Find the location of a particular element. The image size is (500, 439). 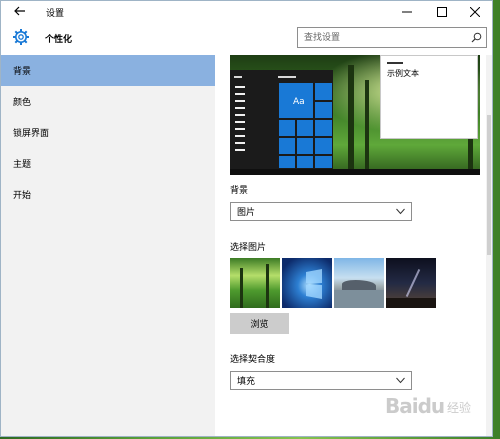

search-input is located at coordinates (383, 37).